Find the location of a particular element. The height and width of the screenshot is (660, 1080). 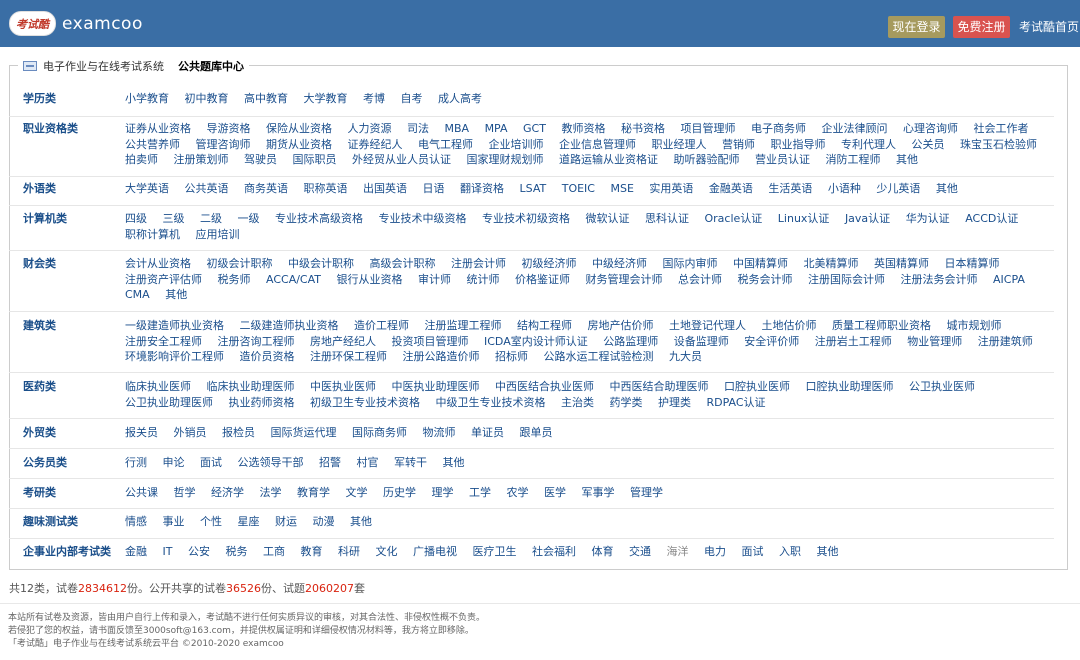

category-link: 注册策划师 is located at coordinates (201, 159).